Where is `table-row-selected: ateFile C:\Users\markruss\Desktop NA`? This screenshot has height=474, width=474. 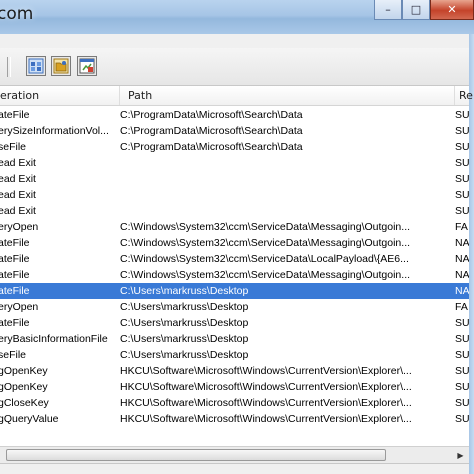
table-row-selected: ateFile C:\Users\markruss\Desktop NA is located at coordinates (234, 291).